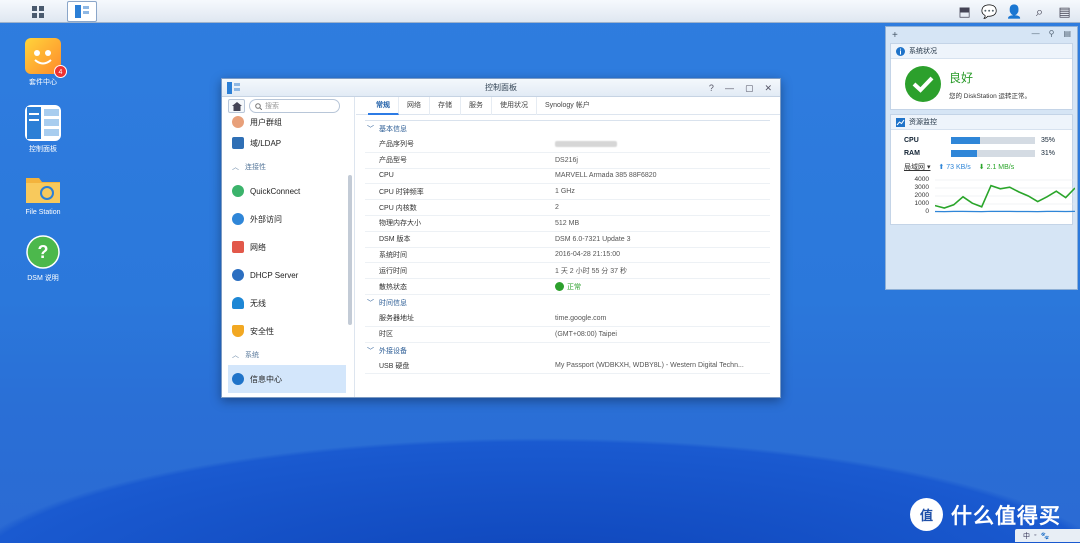  What do you see at coordinates (476, 105) in the screenshot?
I see `tab-service: 服务` at bounding box center [476, 105].